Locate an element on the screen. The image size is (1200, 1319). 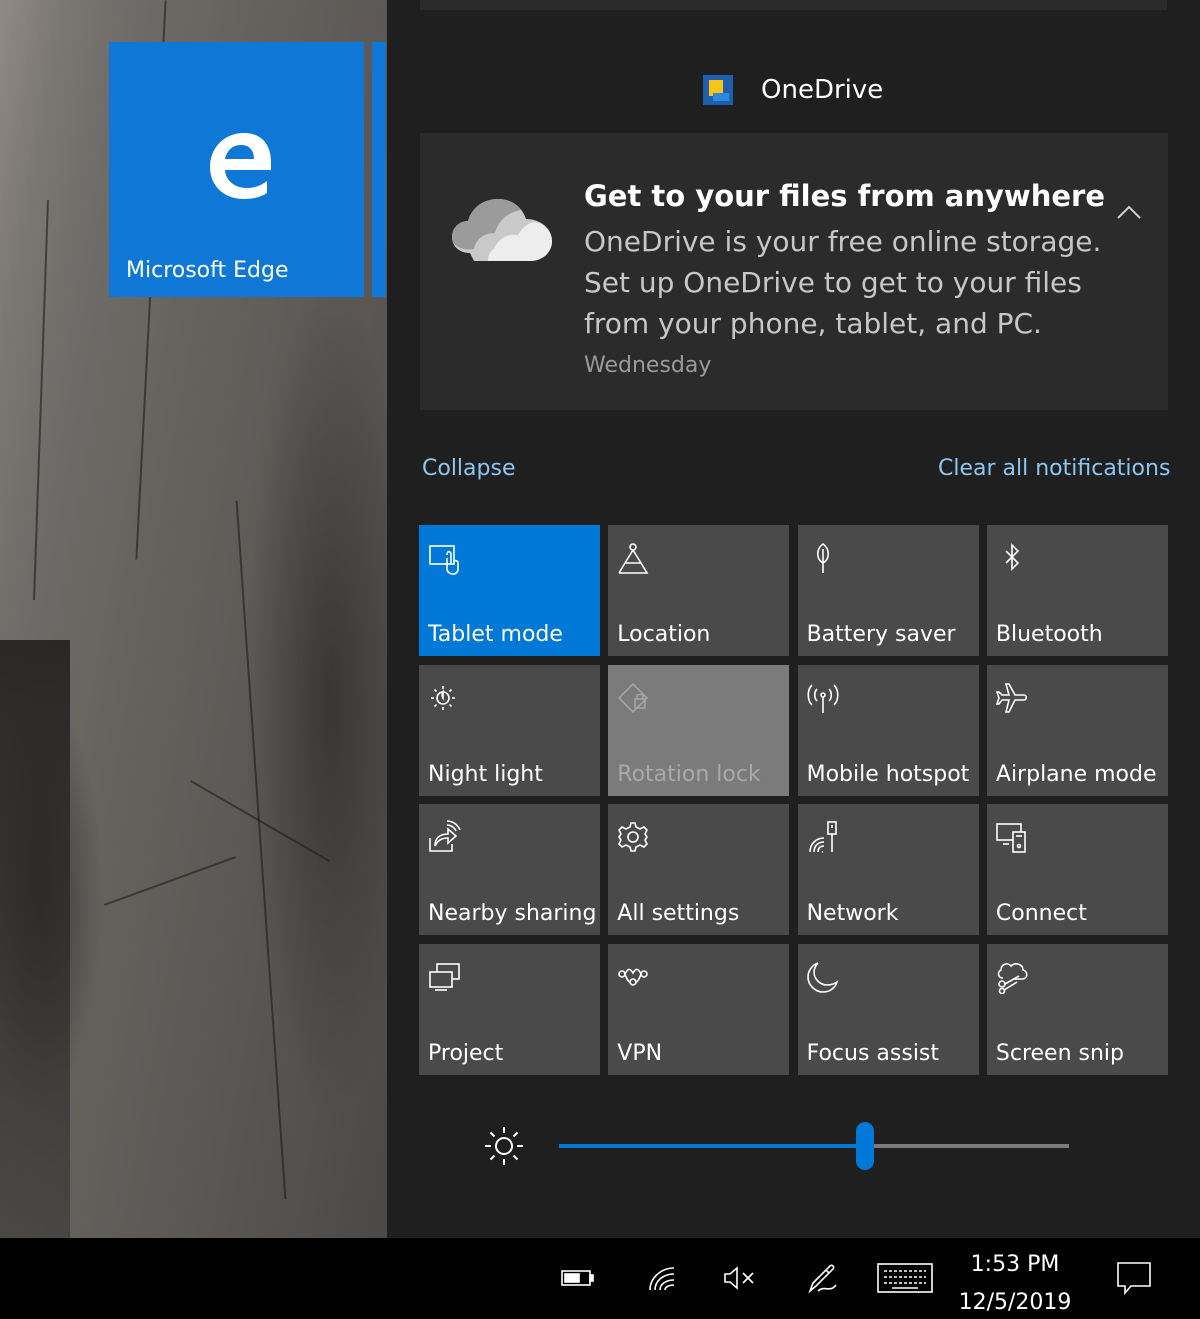
project-icon is located at coordinates (444, 977).